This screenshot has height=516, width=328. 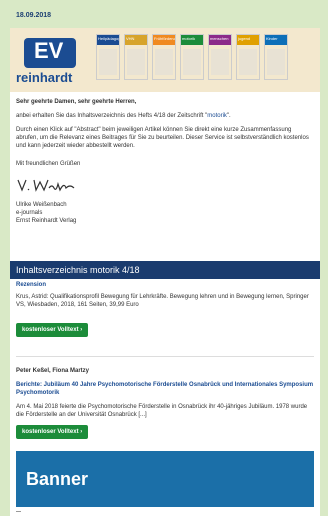 What do you see at coordinates (165, 356) in the screenshot?
I see `divider` at bounding box center [165, 356].